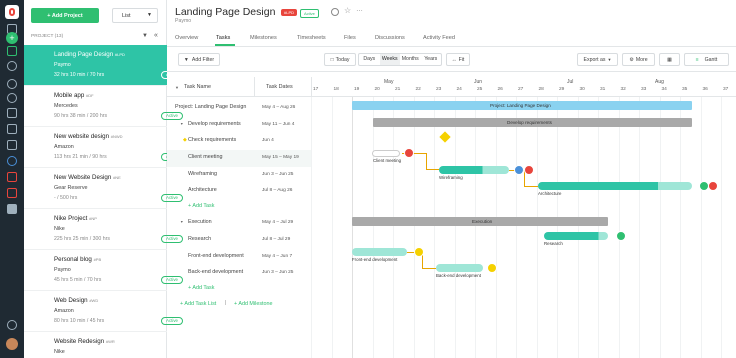  I want to click on task-row: Client meeting May 15 – May 19, so click(239, 158).